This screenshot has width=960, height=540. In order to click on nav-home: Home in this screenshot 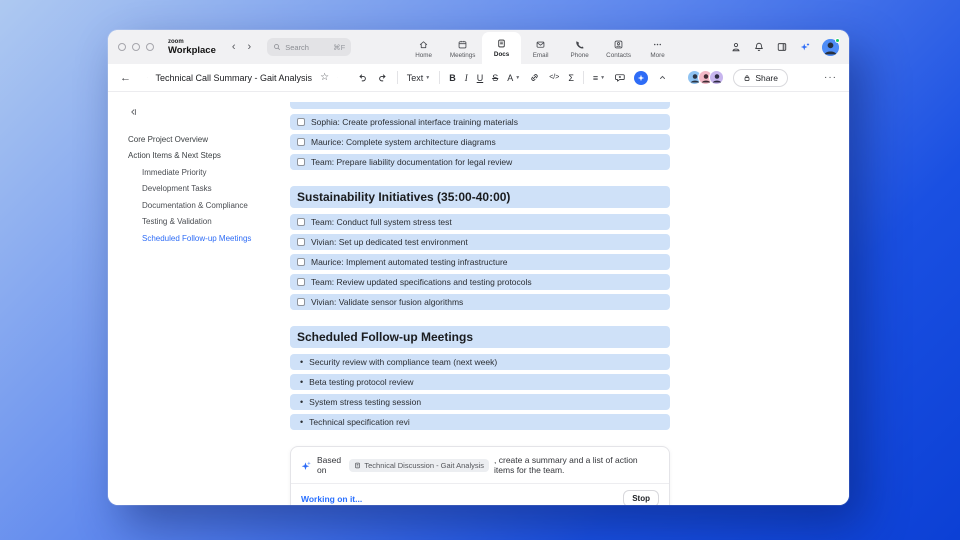, I will do `click(423, 49)`.